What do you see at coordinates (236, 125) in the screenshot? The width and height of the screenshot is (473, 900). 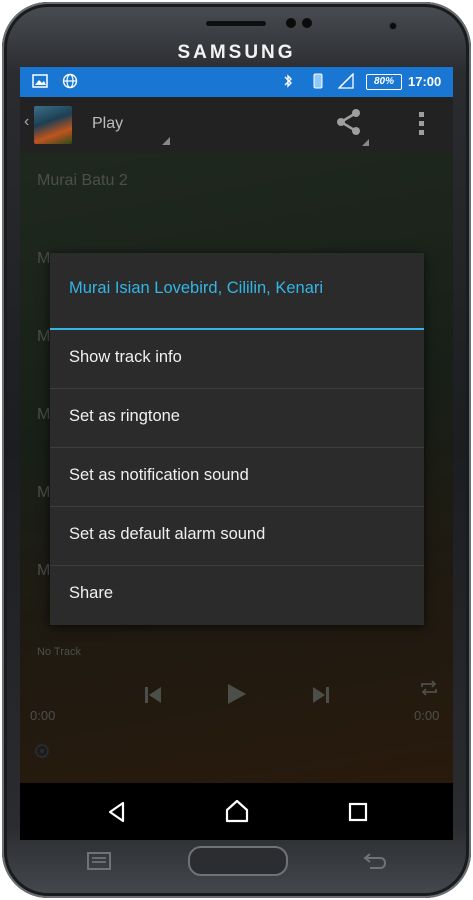 I see `action-bar: ‹ Play` at bounding box center [236, 125].